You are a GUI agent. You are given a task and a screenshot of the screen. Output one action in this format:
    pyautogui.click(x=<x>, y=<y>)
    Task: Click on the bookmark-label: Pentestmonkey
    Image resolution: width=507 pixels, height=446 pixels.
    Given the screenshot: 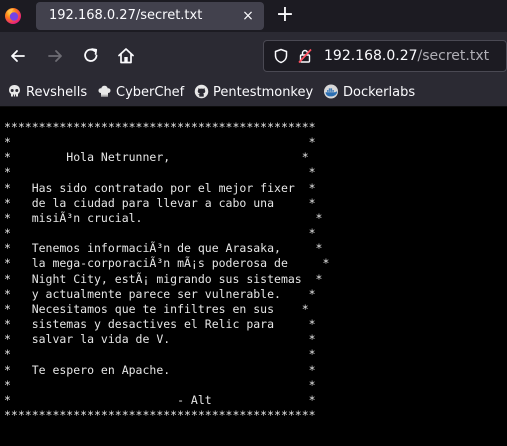 What is the action you would take?
    pyautogui.click(x=263, y=92)
    